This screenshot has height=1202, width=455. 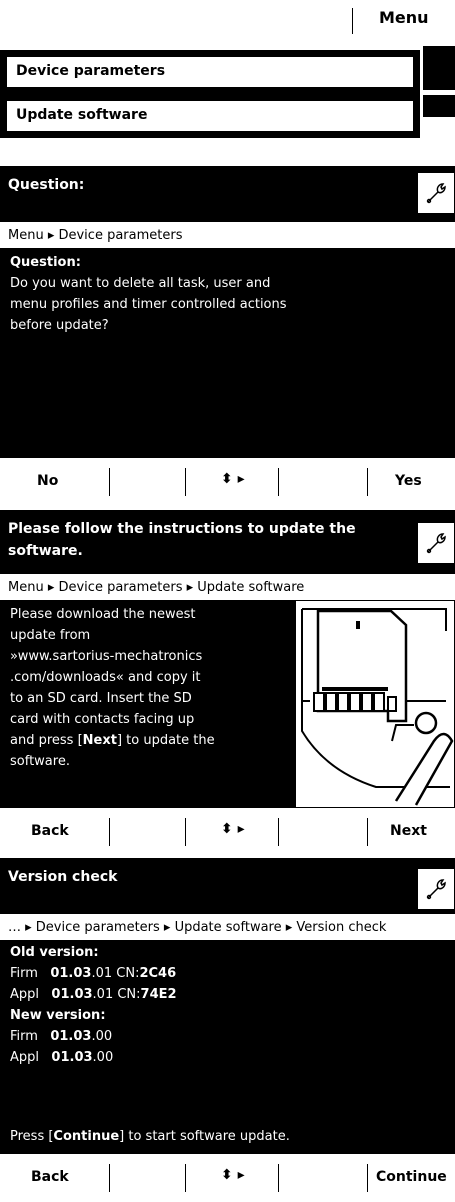 I want to click on no-button: No, so click(x=47, y=481).